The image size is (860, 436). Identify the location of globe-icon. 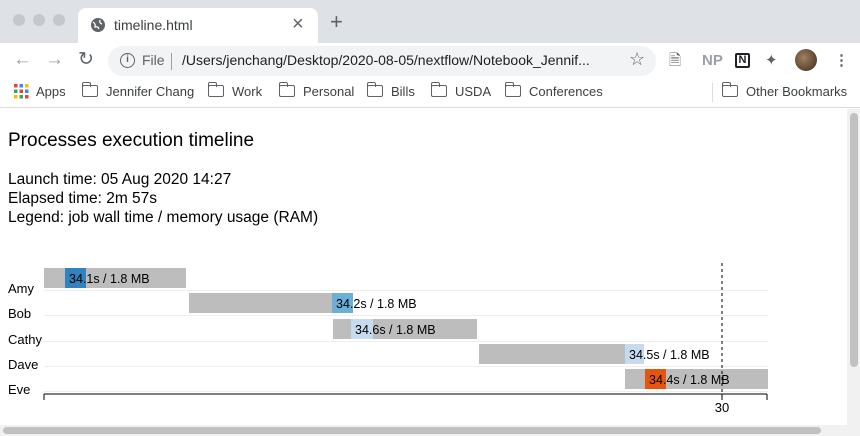
(98, 25).